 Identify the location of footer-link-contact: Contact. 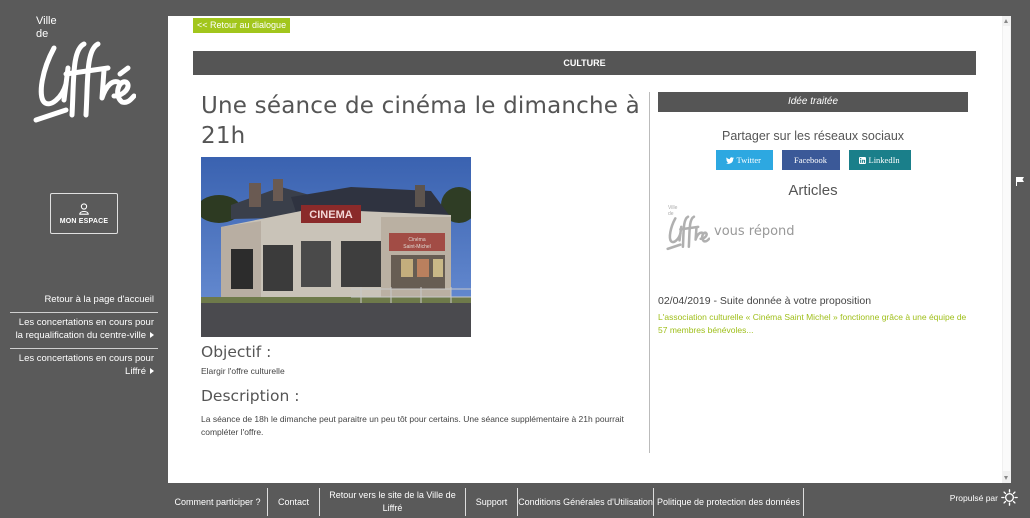
(294, 502).